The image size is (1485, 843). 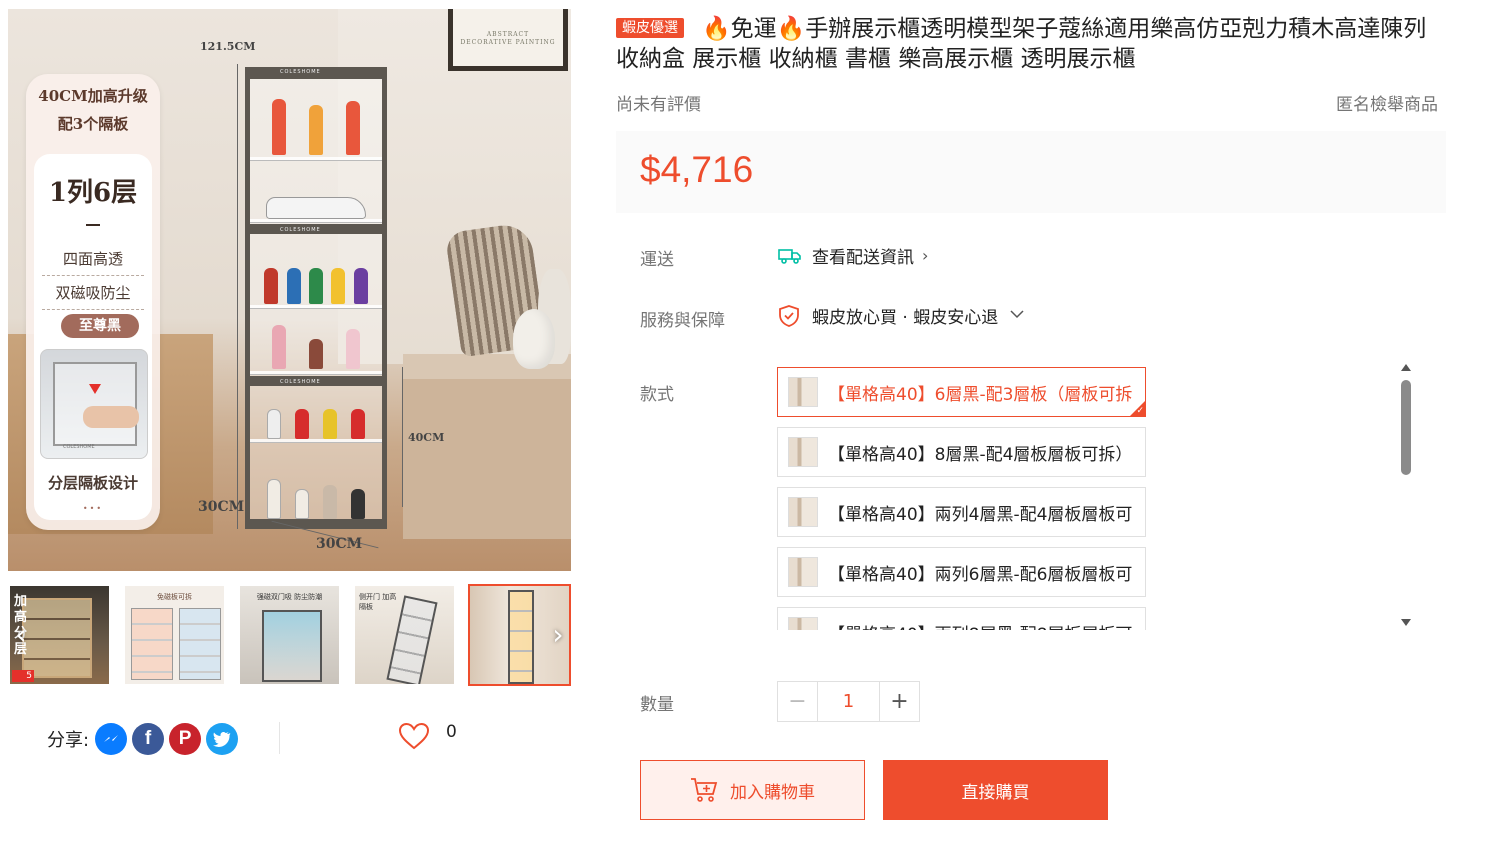 I want to click on product-price: $4,716, so click(x=697, y=169).